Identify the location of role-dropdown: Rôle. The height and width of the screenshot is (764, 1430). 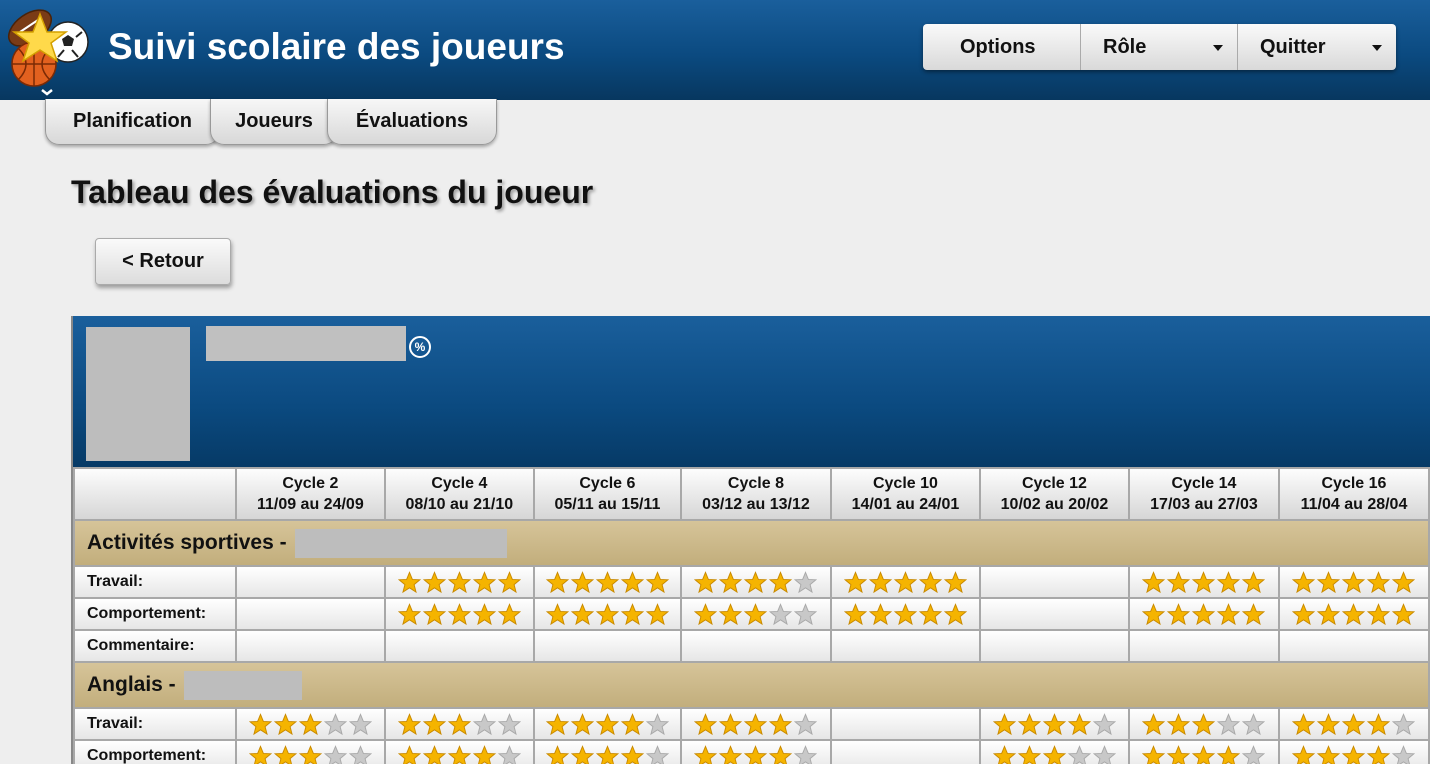
(1159, 47).